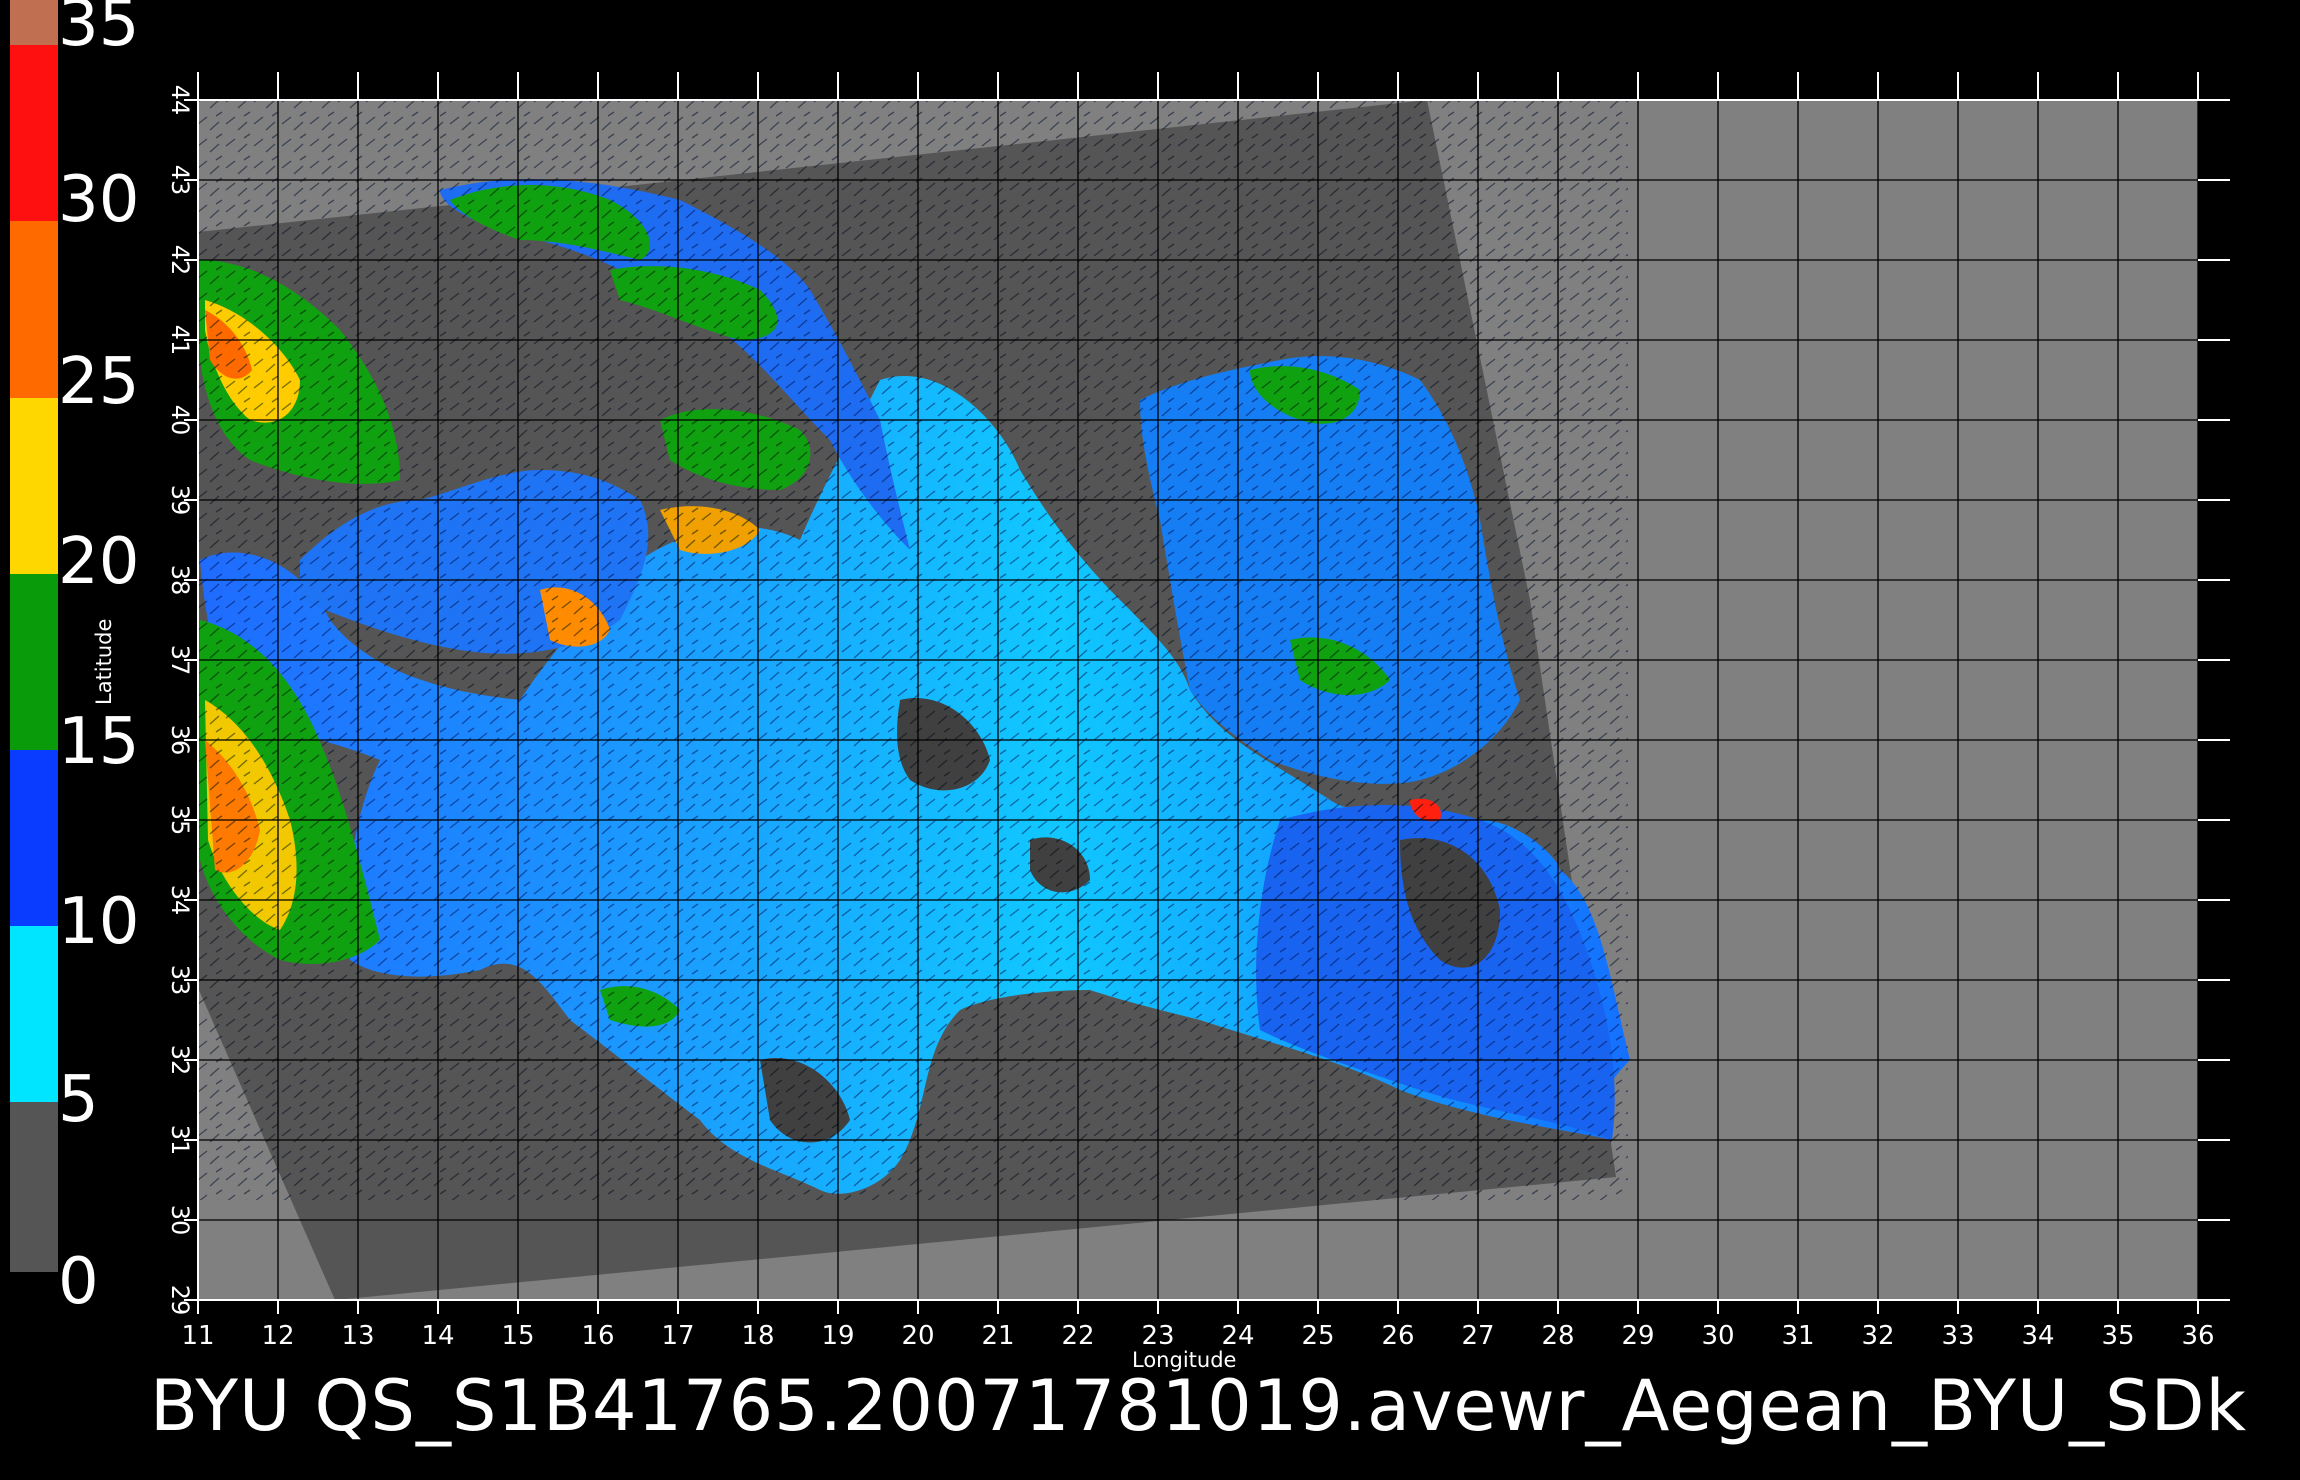 Image resolution: width=2300 pixels, height=1480 pixels. What do you see at coordinates (917, 1336) in the screenshot?
I see `x-tick-label: 20` at bounding box center [917, 1336].